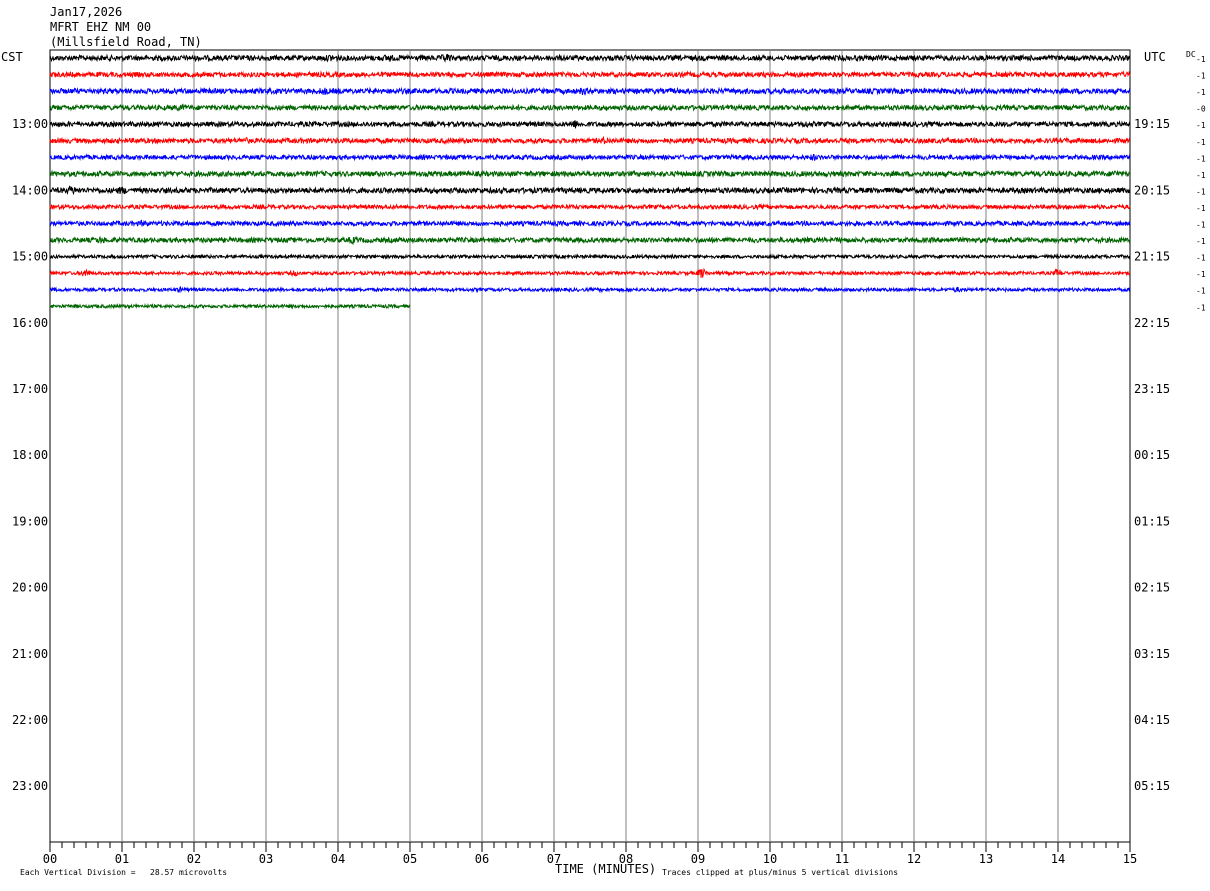 The height and width of the screenshot is (891, 1210). Describe the element at coordinates (30, 124) in the screenshot. I see `left-hour-label: 13:00` at that location.